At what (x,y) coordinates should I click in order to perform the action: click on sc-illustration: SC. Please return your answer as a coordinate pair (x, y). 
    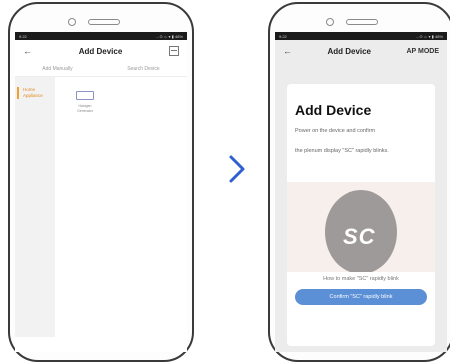
    Looking at the image, I should click on (361, 227).